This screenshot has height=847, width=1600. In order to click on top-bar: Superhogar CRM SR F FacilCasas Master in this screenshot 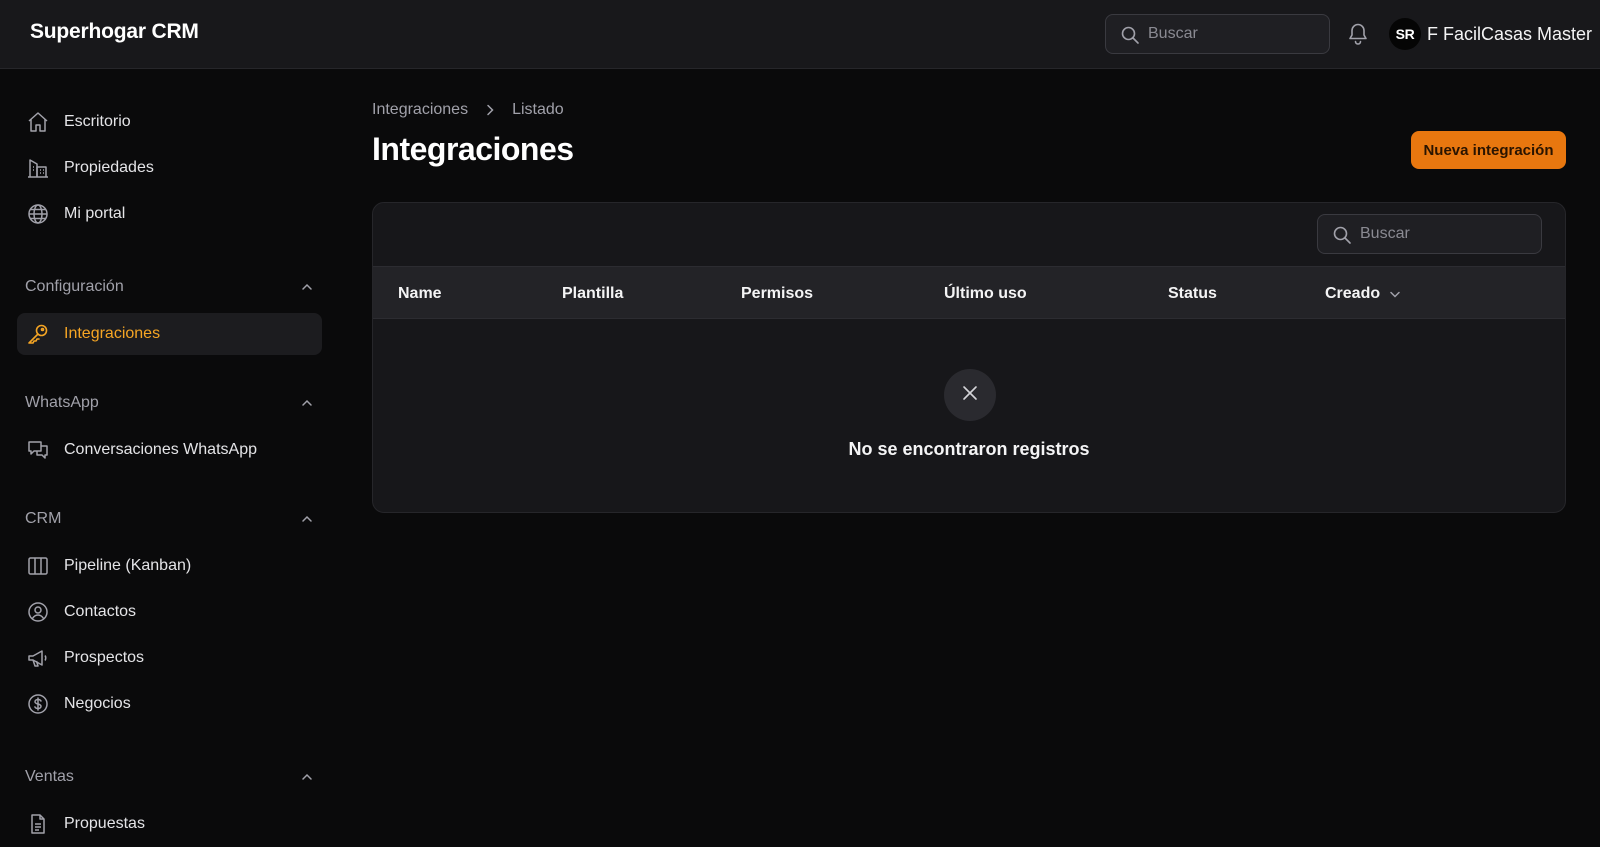, I will do `click(800, 34)`.